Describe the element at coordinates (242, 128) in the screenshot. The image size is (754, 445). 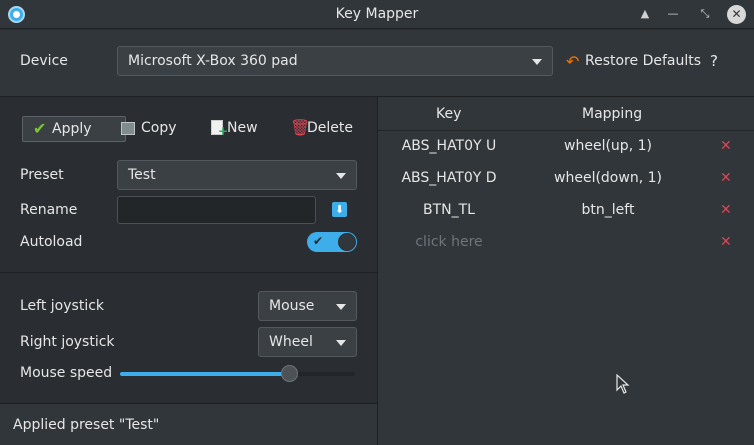
I see `new-label: New` at that location.